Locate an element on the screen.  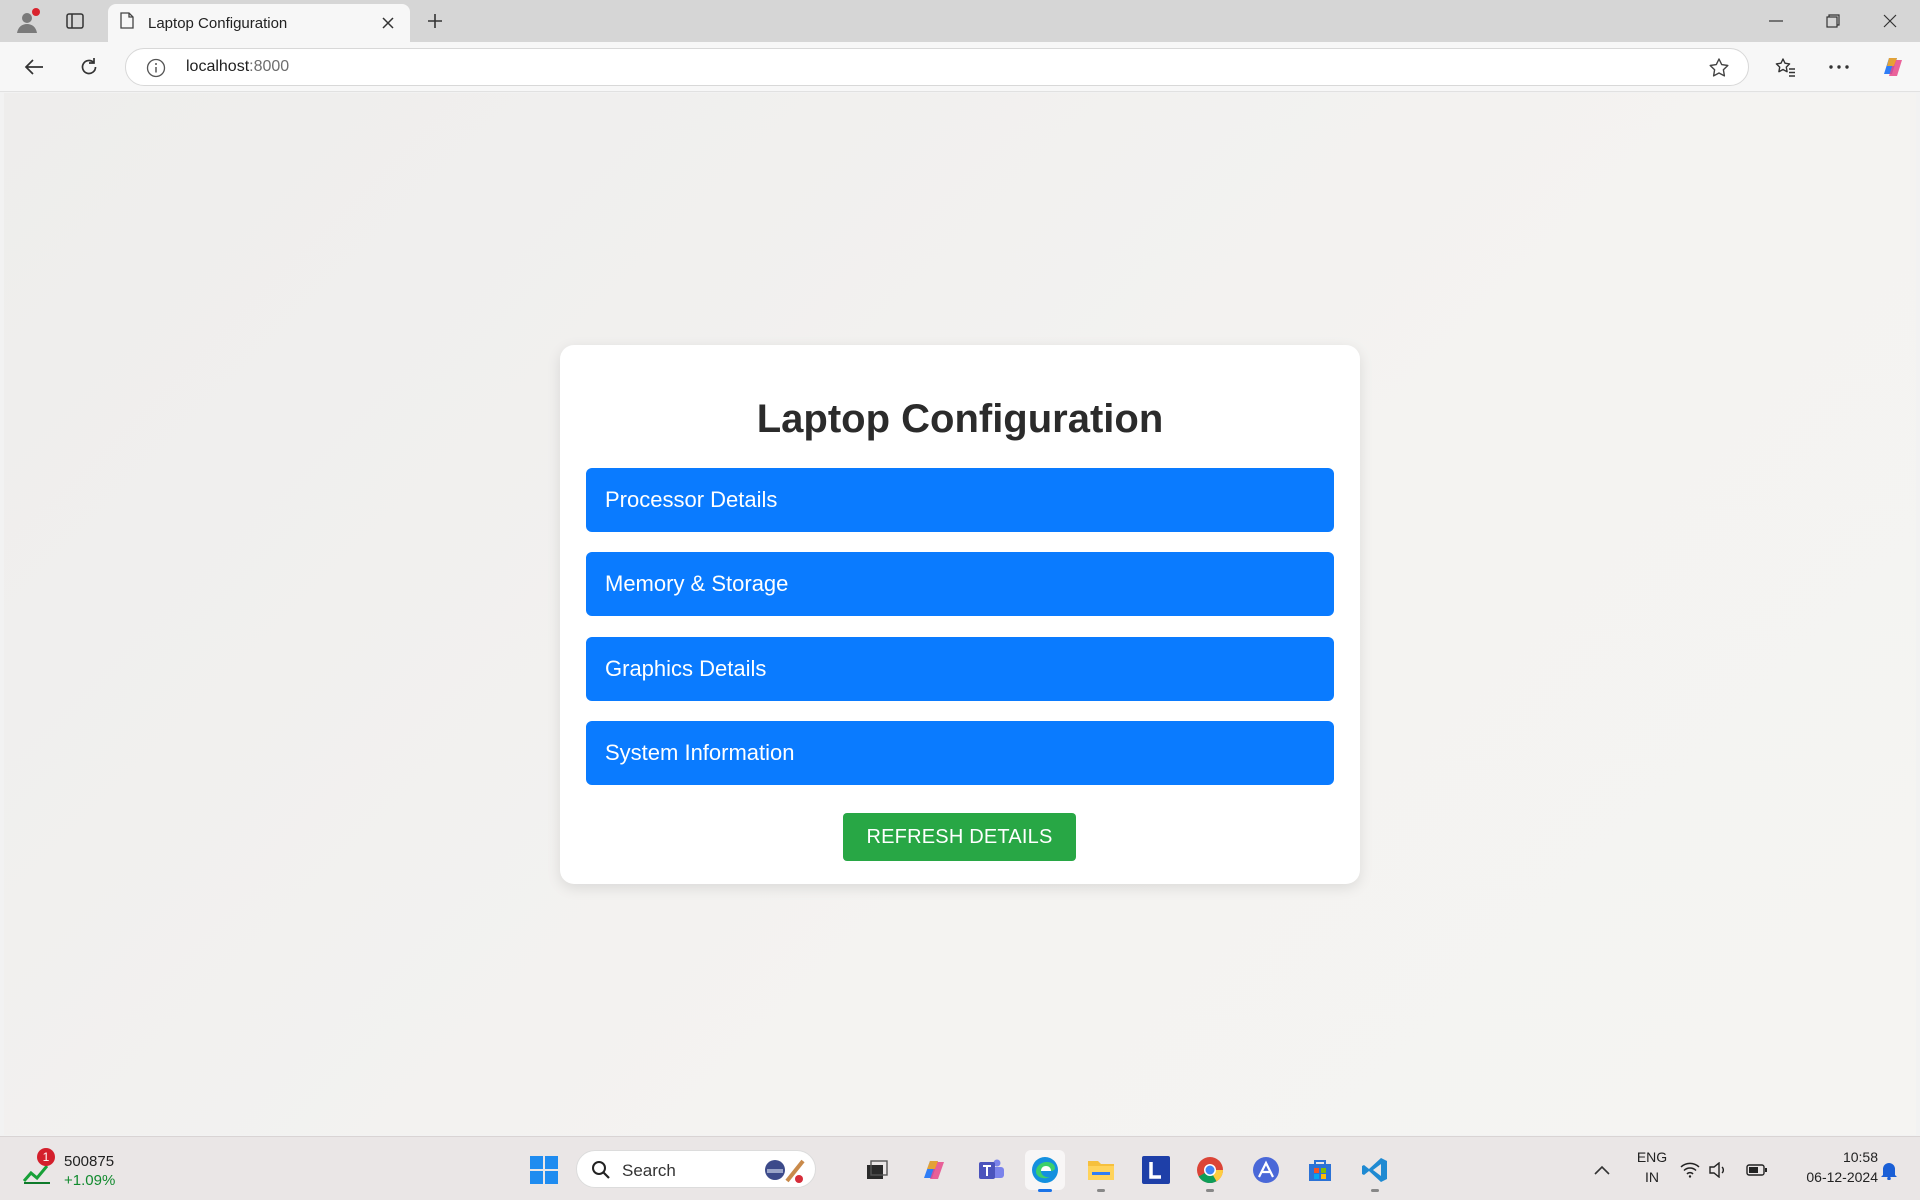
browser-tab-active: Laptop Configuration is located at coordinates (259, 23).